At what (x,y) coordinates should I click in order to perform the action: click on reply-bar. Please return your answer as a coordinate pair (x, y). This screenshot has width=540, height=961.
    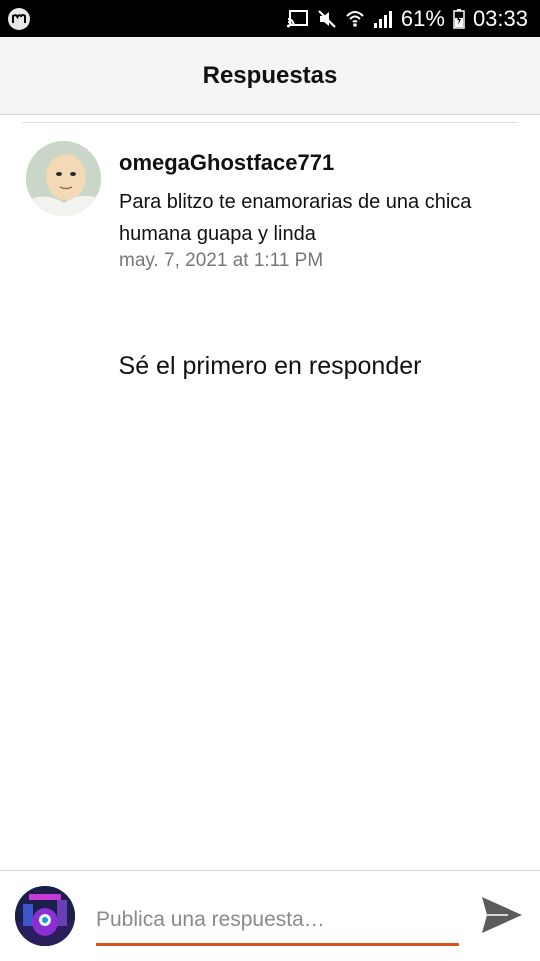
    Looking at the image, I should click on (270, 915).